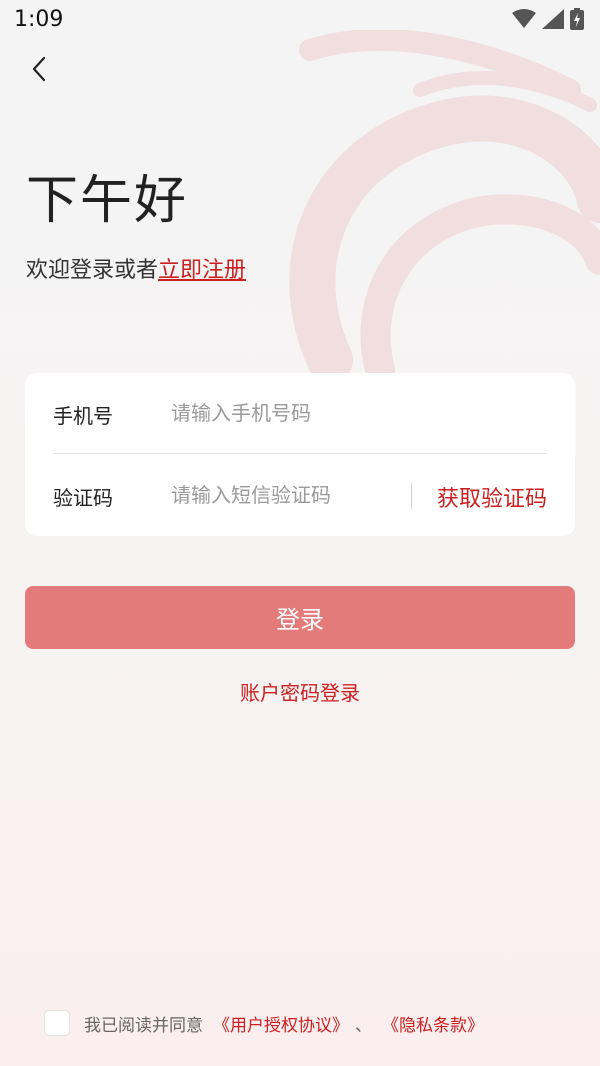 The image size is (600, 1066). I want to click on page-title: 下午好, so click(107, 201).